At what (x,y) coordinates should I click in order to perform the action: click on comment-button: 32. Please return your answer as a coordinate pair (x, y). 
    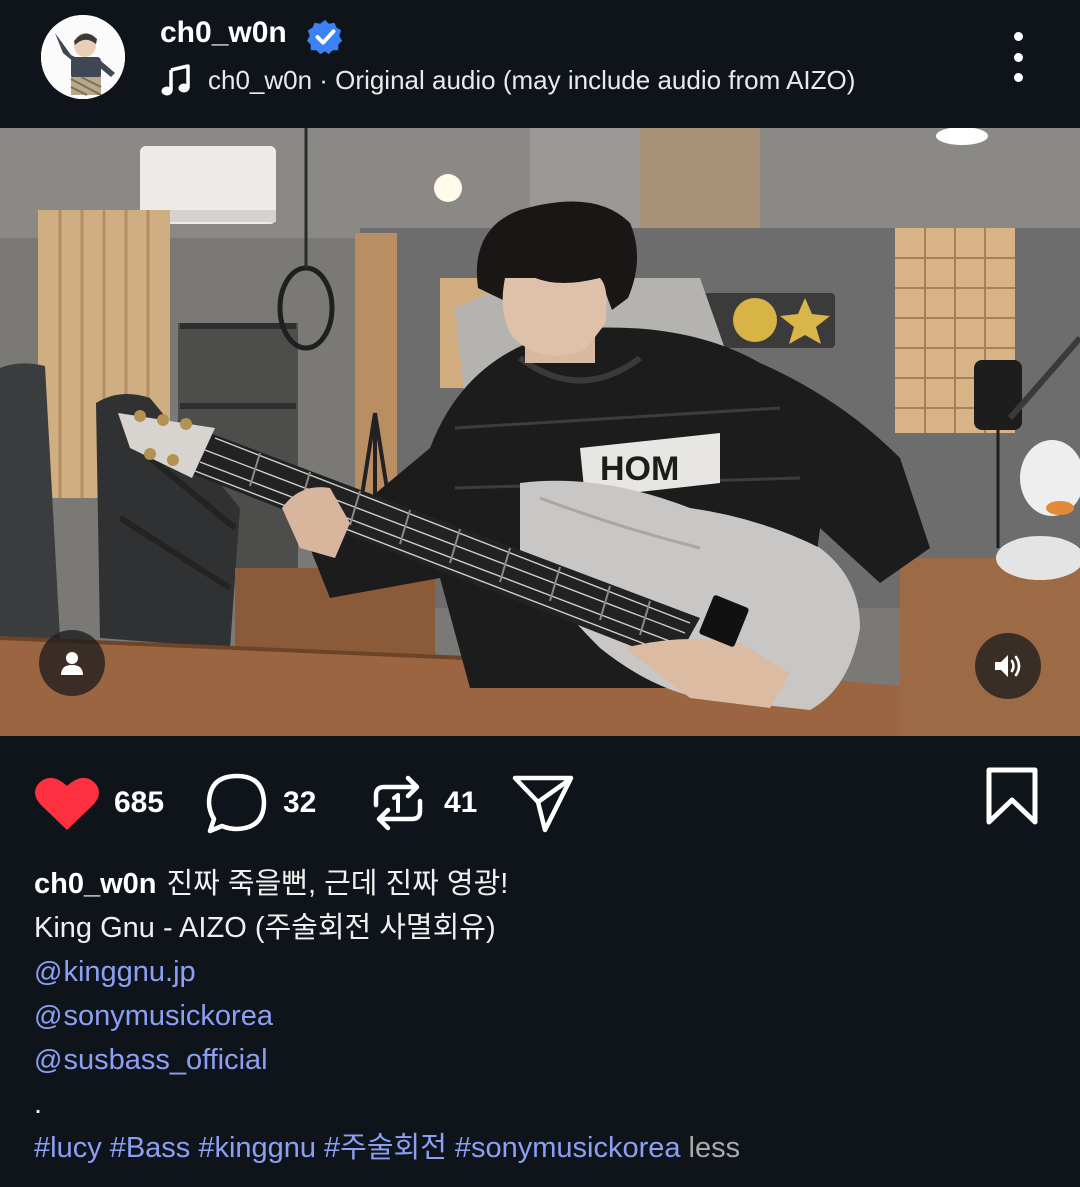
    Looking at the image, I should click on (260, 803).